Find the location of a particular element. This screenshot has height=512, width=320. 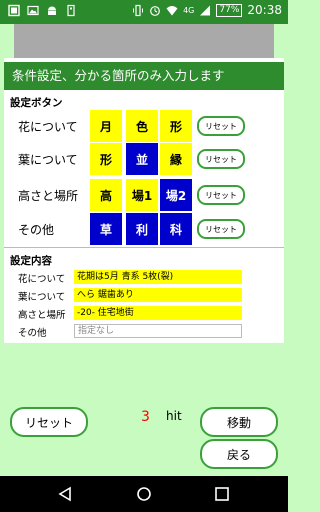

android-icon is located at coordinates (52, 10).